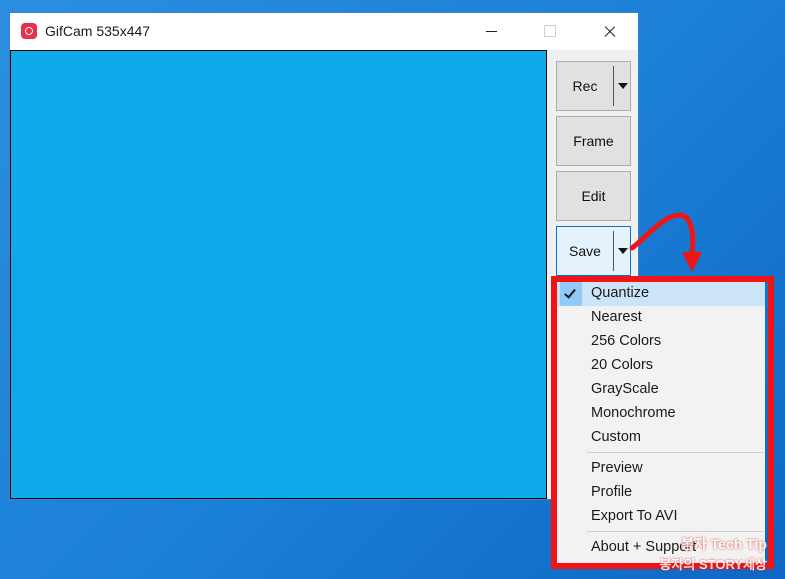  Describe the element at coordinates (585, 86) in the screenshot. I see `rec-label: Rec` at that location.